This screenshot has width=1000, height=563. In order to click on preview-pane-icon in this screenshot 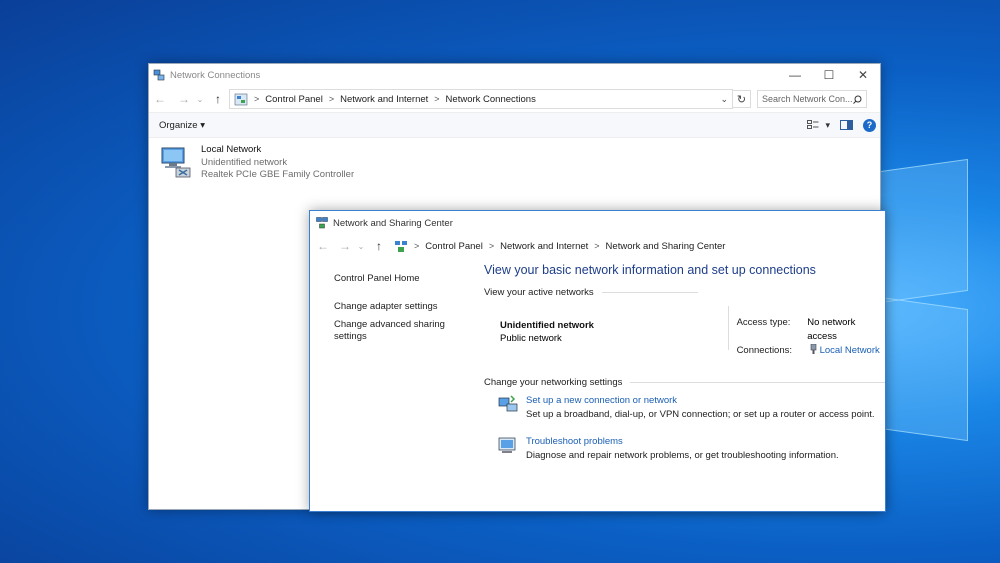, I will do `click(846, 125)`.